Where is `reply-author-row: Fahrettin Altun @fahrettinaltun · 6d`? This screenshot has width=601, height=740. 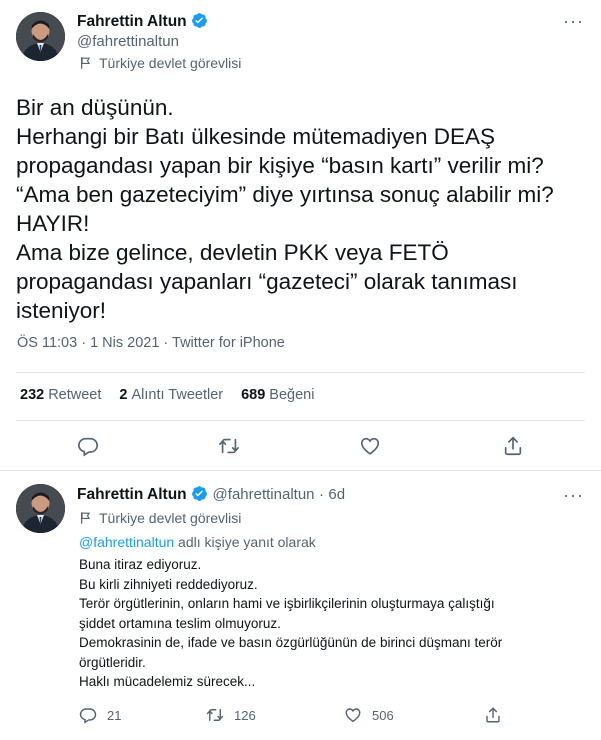 reply-author-row: Fahrettin Altun @fahrettinaltun · 6d is located at coordinates (211, 494).